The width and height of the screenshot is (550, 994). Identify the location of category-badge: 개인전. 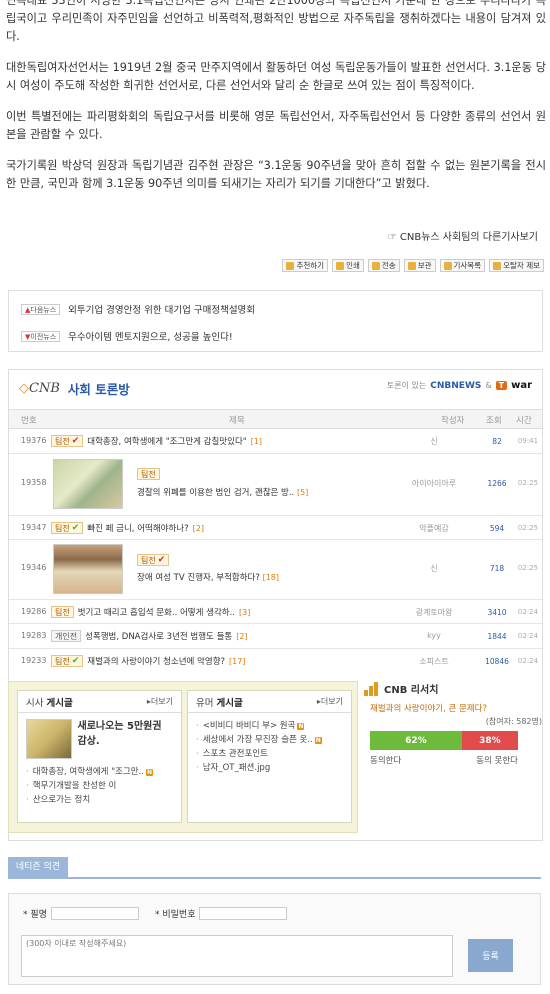
(66, 636).